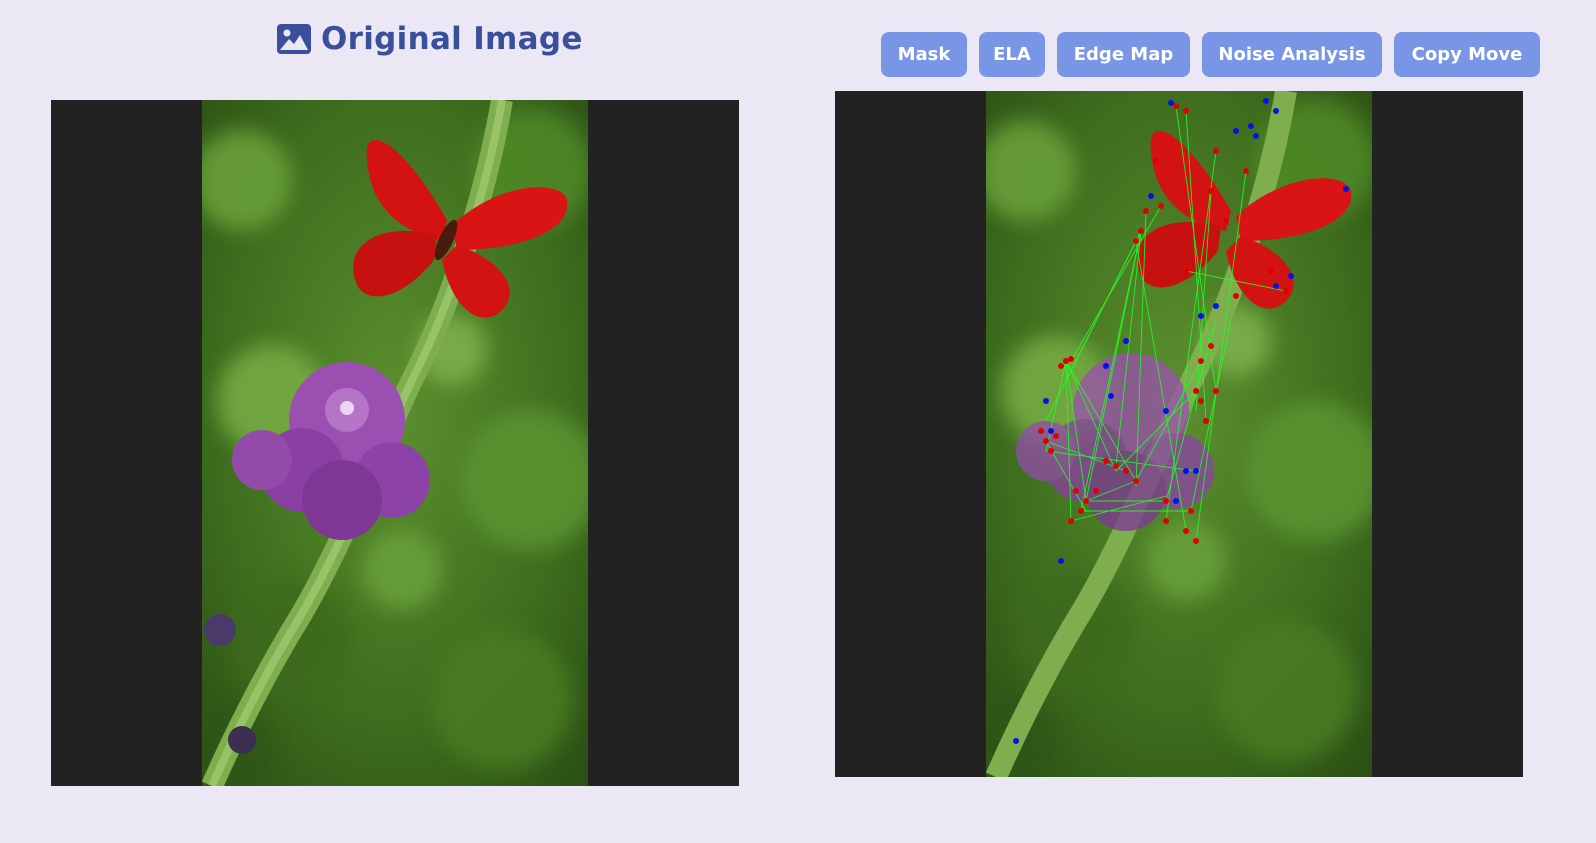 This screenshot has height=843, width=1596. What do you see at coordinates (1012, 54) in the screenshot?
I see `ela-button: ELA` at bounding box center [1012, 54].